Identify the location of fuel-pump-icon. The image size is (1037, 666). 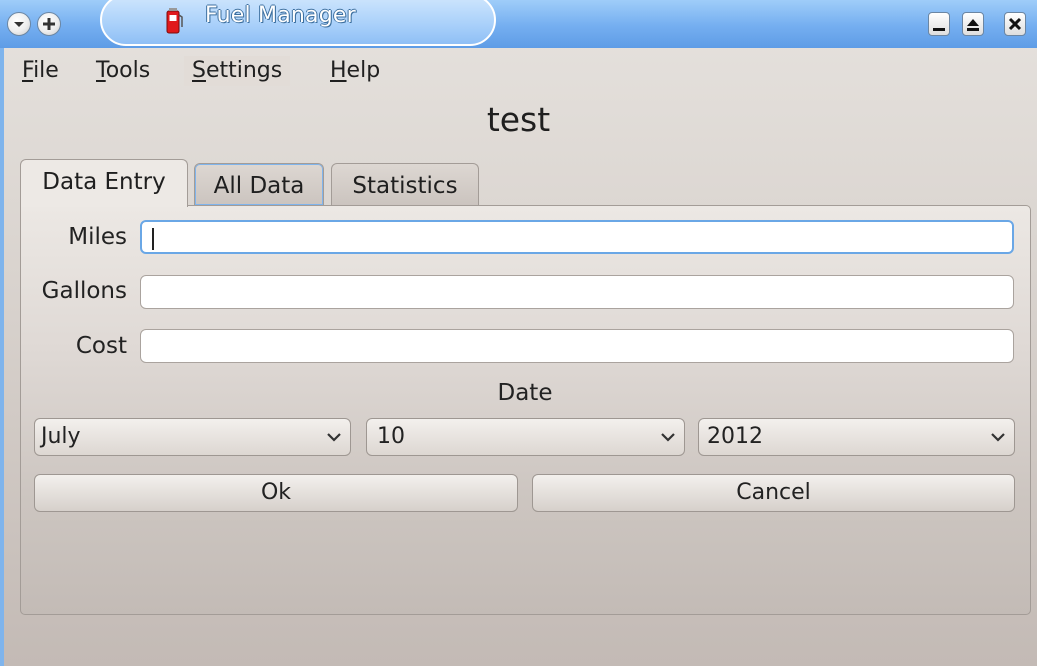
(175, 21).